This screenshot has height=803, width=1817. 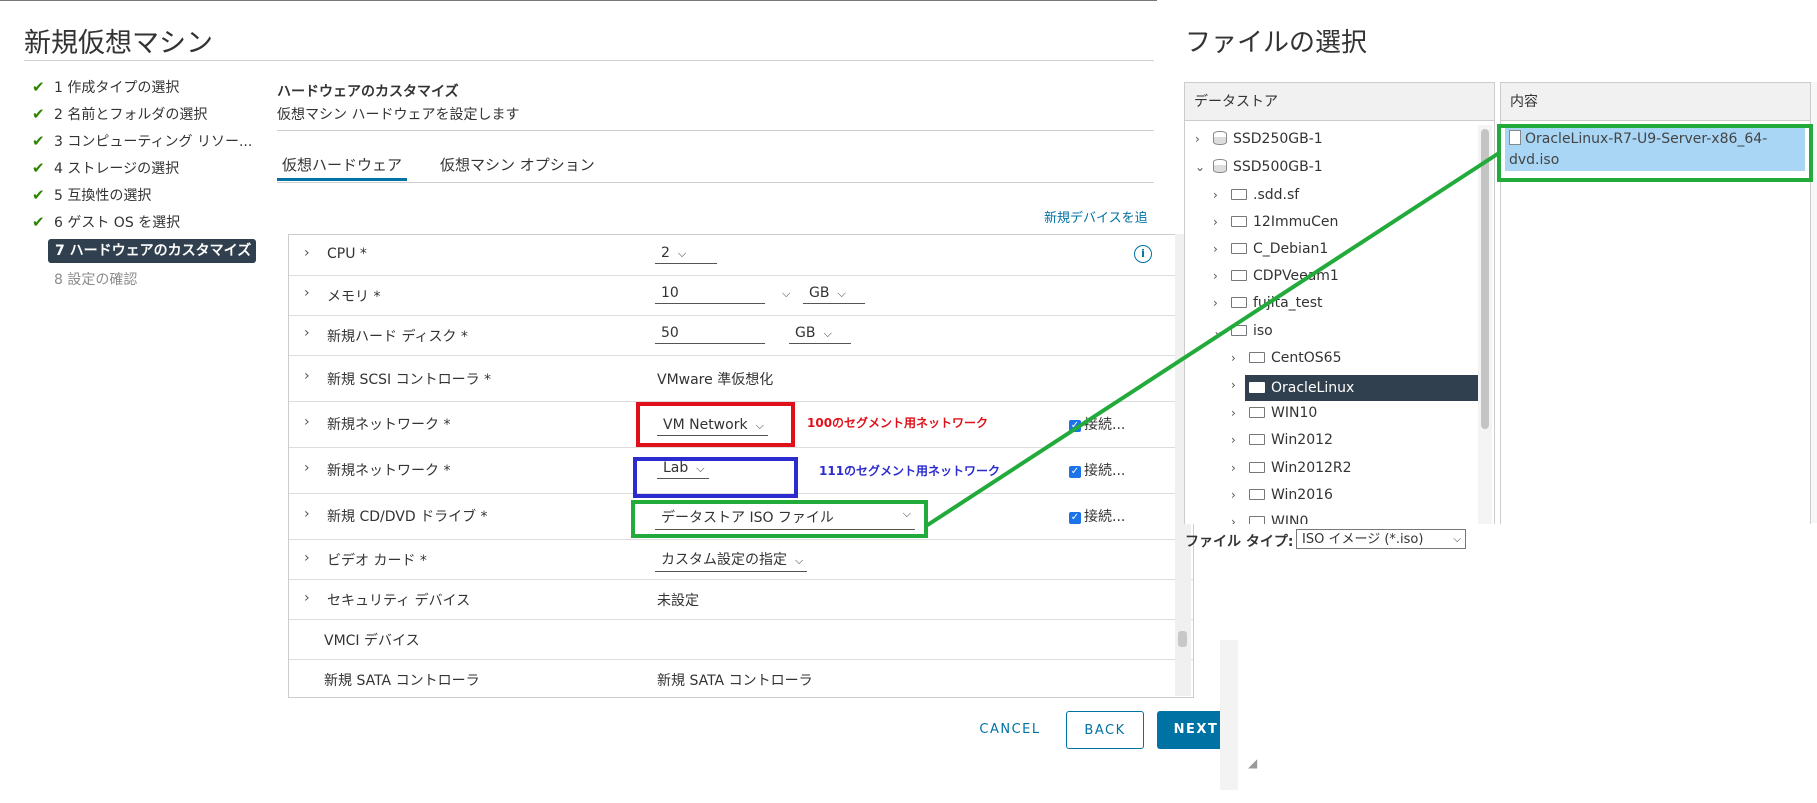 I want to click on network-2-select: Lab ⌵, so click(x=683, y=469).